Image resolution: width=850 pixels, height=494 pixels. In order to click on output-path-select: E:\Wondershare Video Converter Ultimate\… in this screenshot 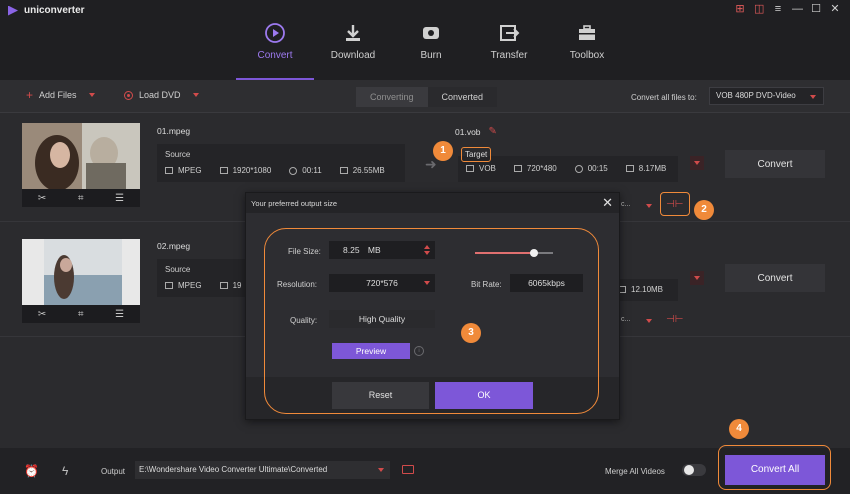, I will do `click(262, 470)`.